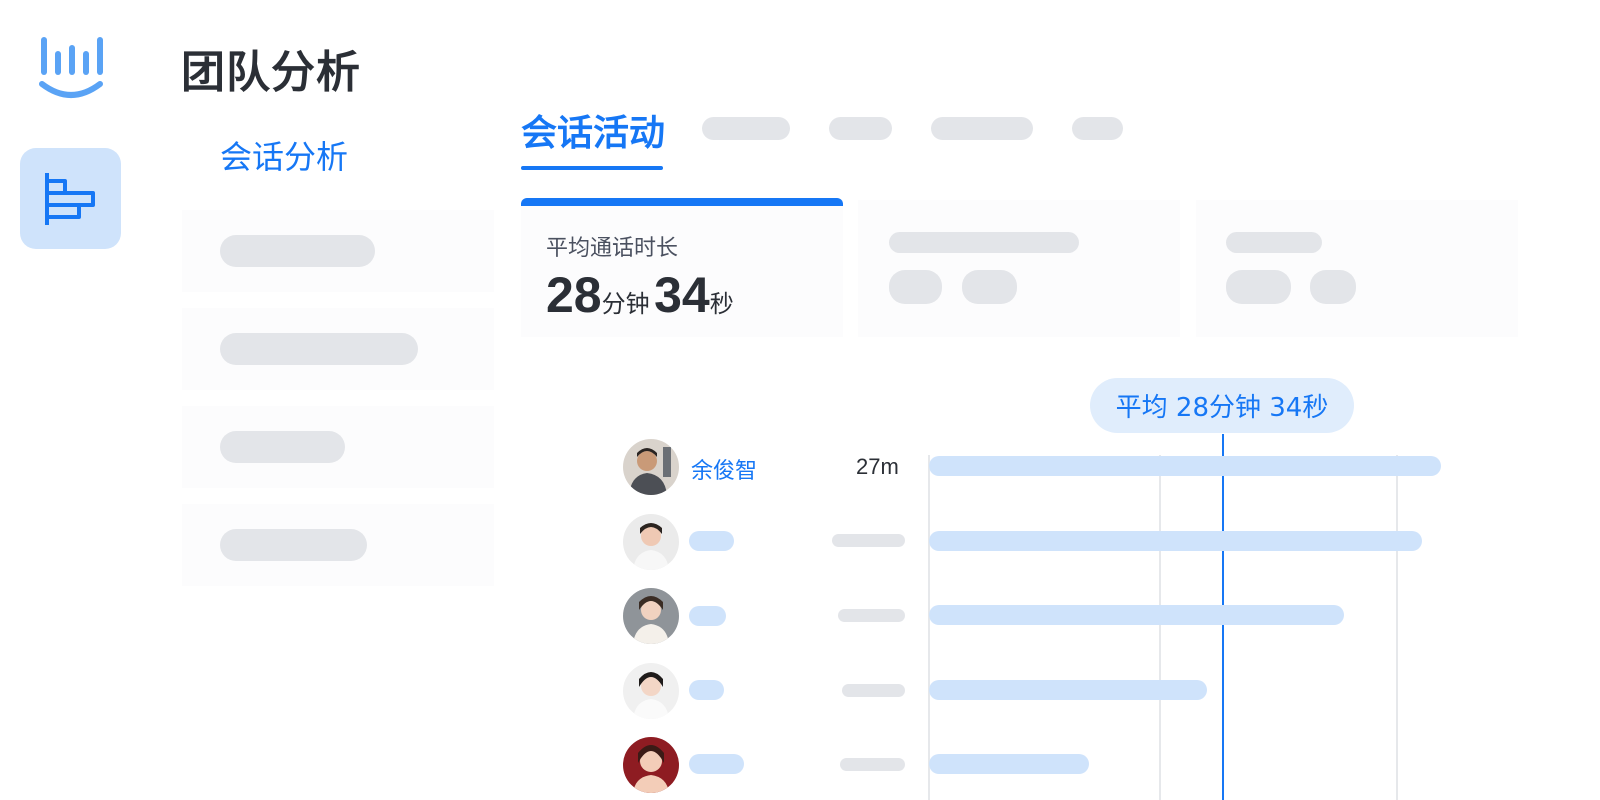  Describe the element at coordinates (612, 248) in the screenshot. I see `stat-label: 平均通话时长` at that location.